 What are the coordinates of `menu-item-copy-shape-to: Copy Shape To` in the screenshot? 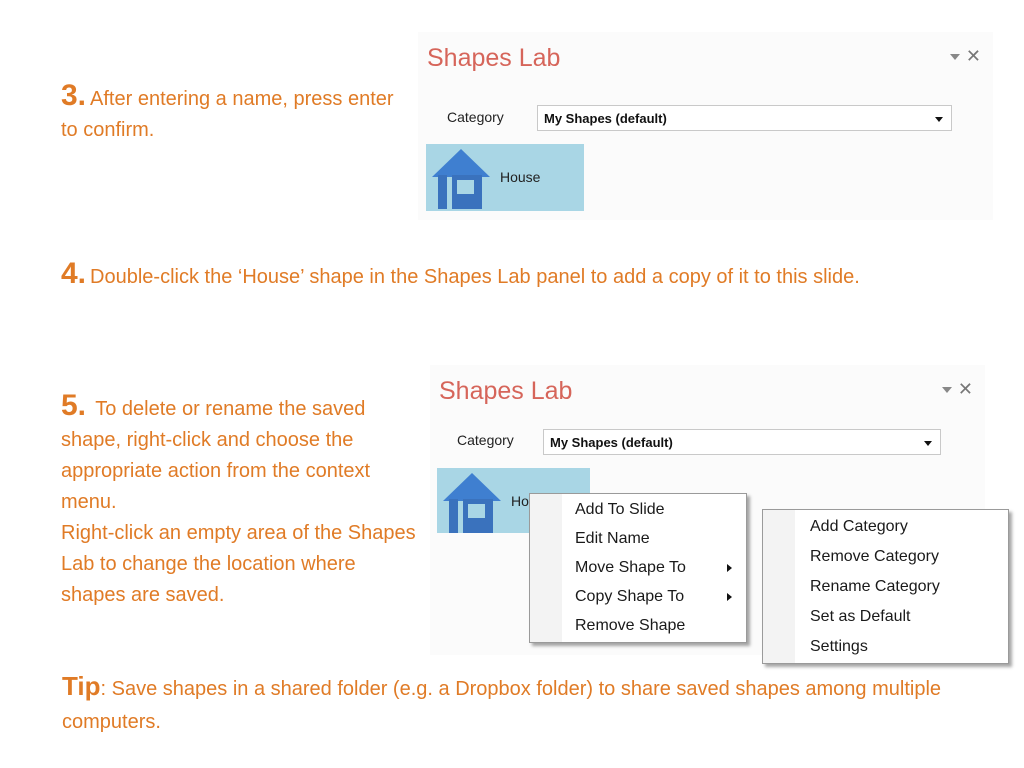 It's located at (638, 596).